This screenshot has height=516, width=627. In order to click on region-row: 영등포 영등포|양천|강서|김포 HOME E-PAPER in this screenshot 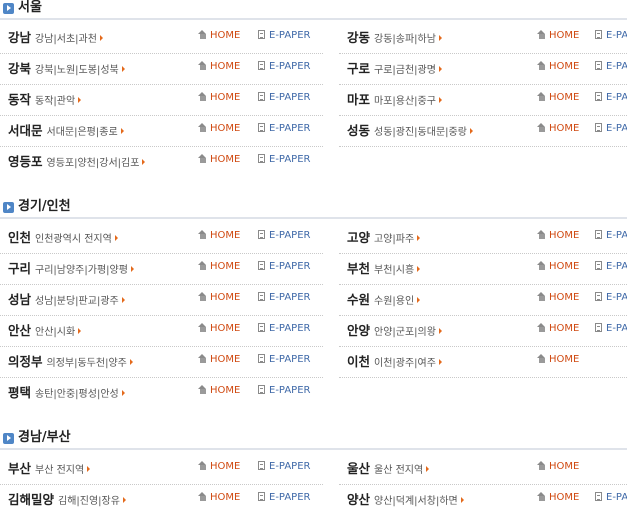, I will do `click(161, 162)`.